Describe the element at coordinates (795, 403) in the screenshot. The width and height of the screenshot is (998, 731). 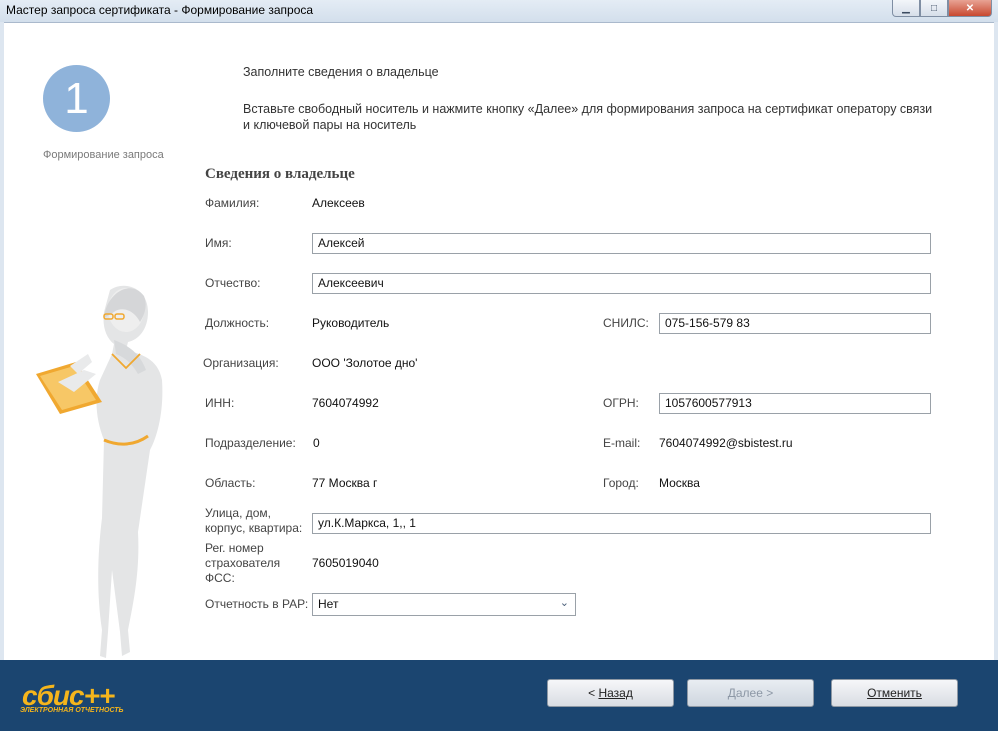
I see `ogrn-field: 1057600577913` at that location.